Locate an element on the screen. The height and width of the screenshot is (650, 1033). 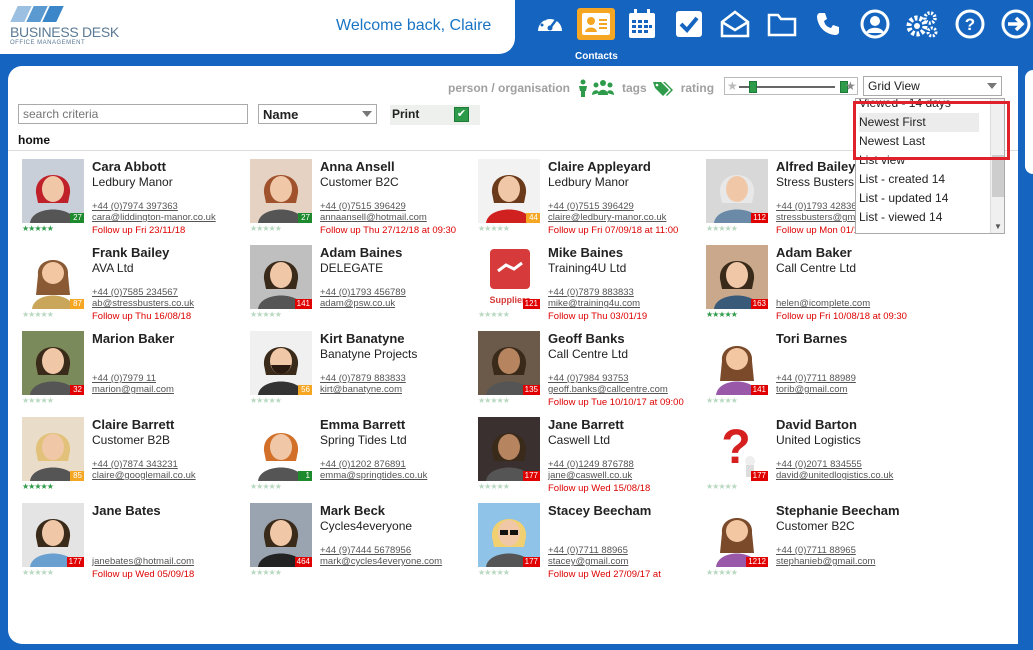
contact-phone: +44 (0)7711 88989 is located at coordinates (816, 378).